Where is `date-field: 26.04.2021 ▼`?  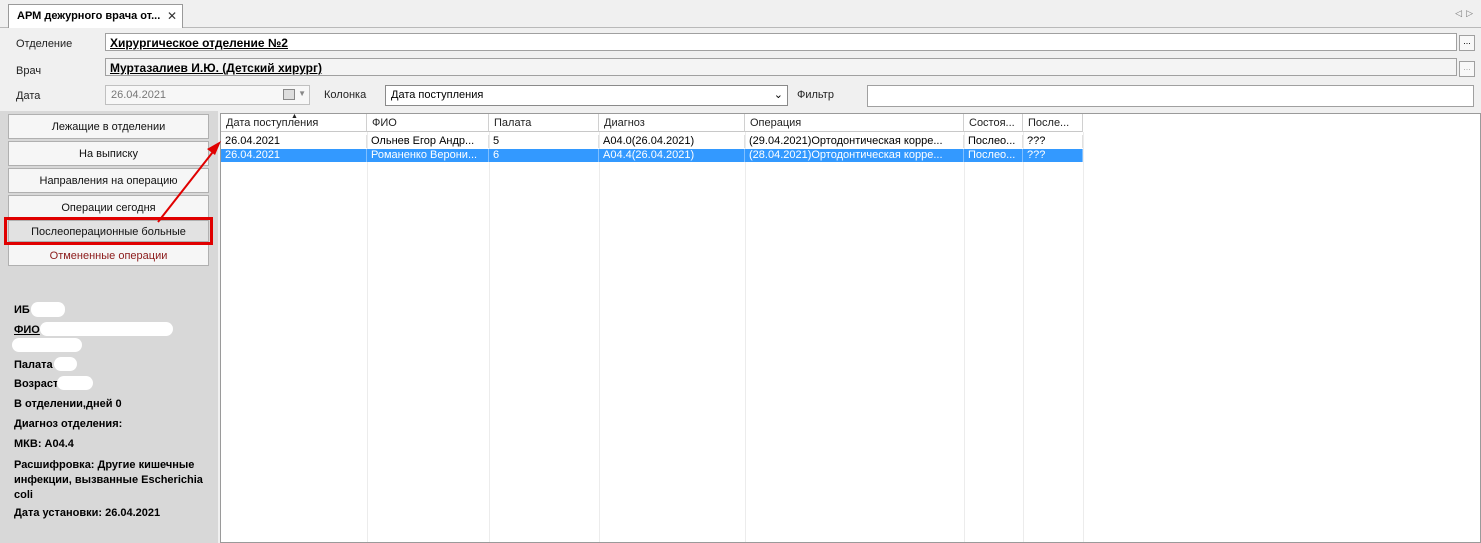 date-field: 26.04.2021 ▼ is located at coordinates (207, 95).